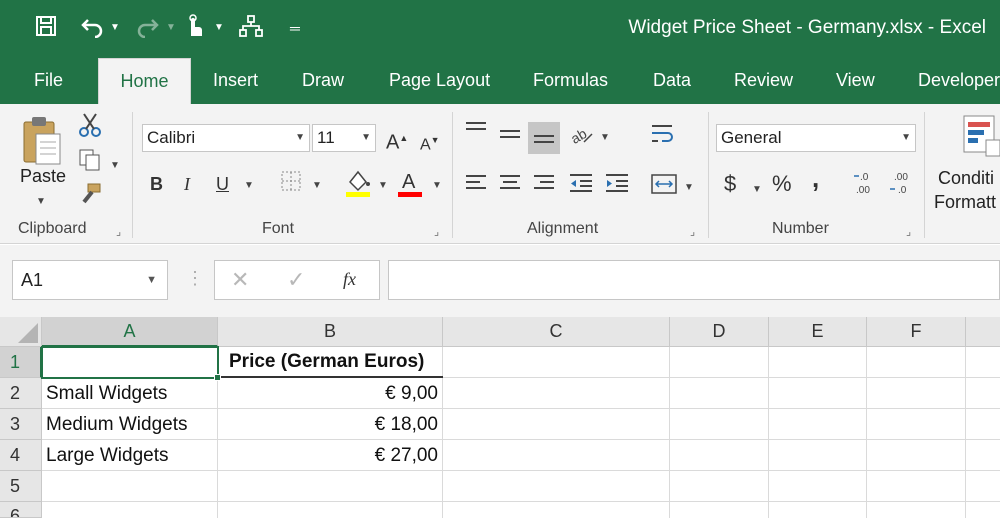  I want to click on comma-style-button: ,, so click(815, 178).